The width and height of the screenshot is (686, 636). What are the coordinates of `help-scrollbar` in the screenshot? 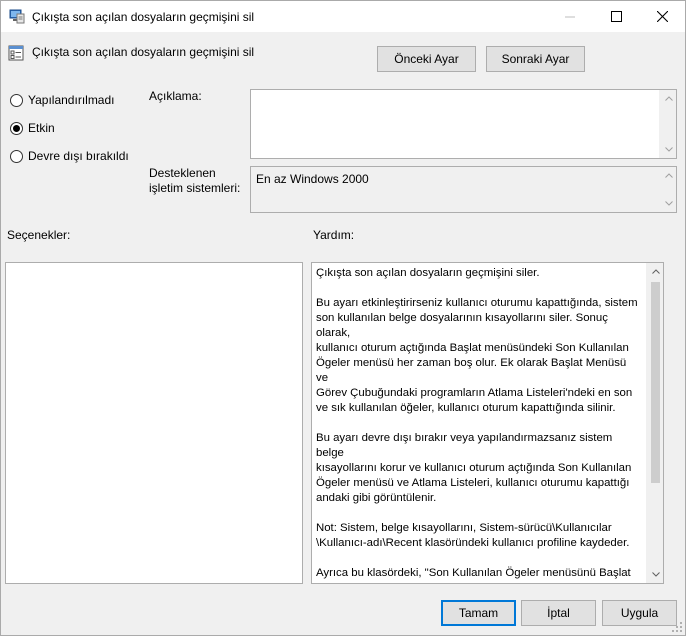 It's located at (654, 423).